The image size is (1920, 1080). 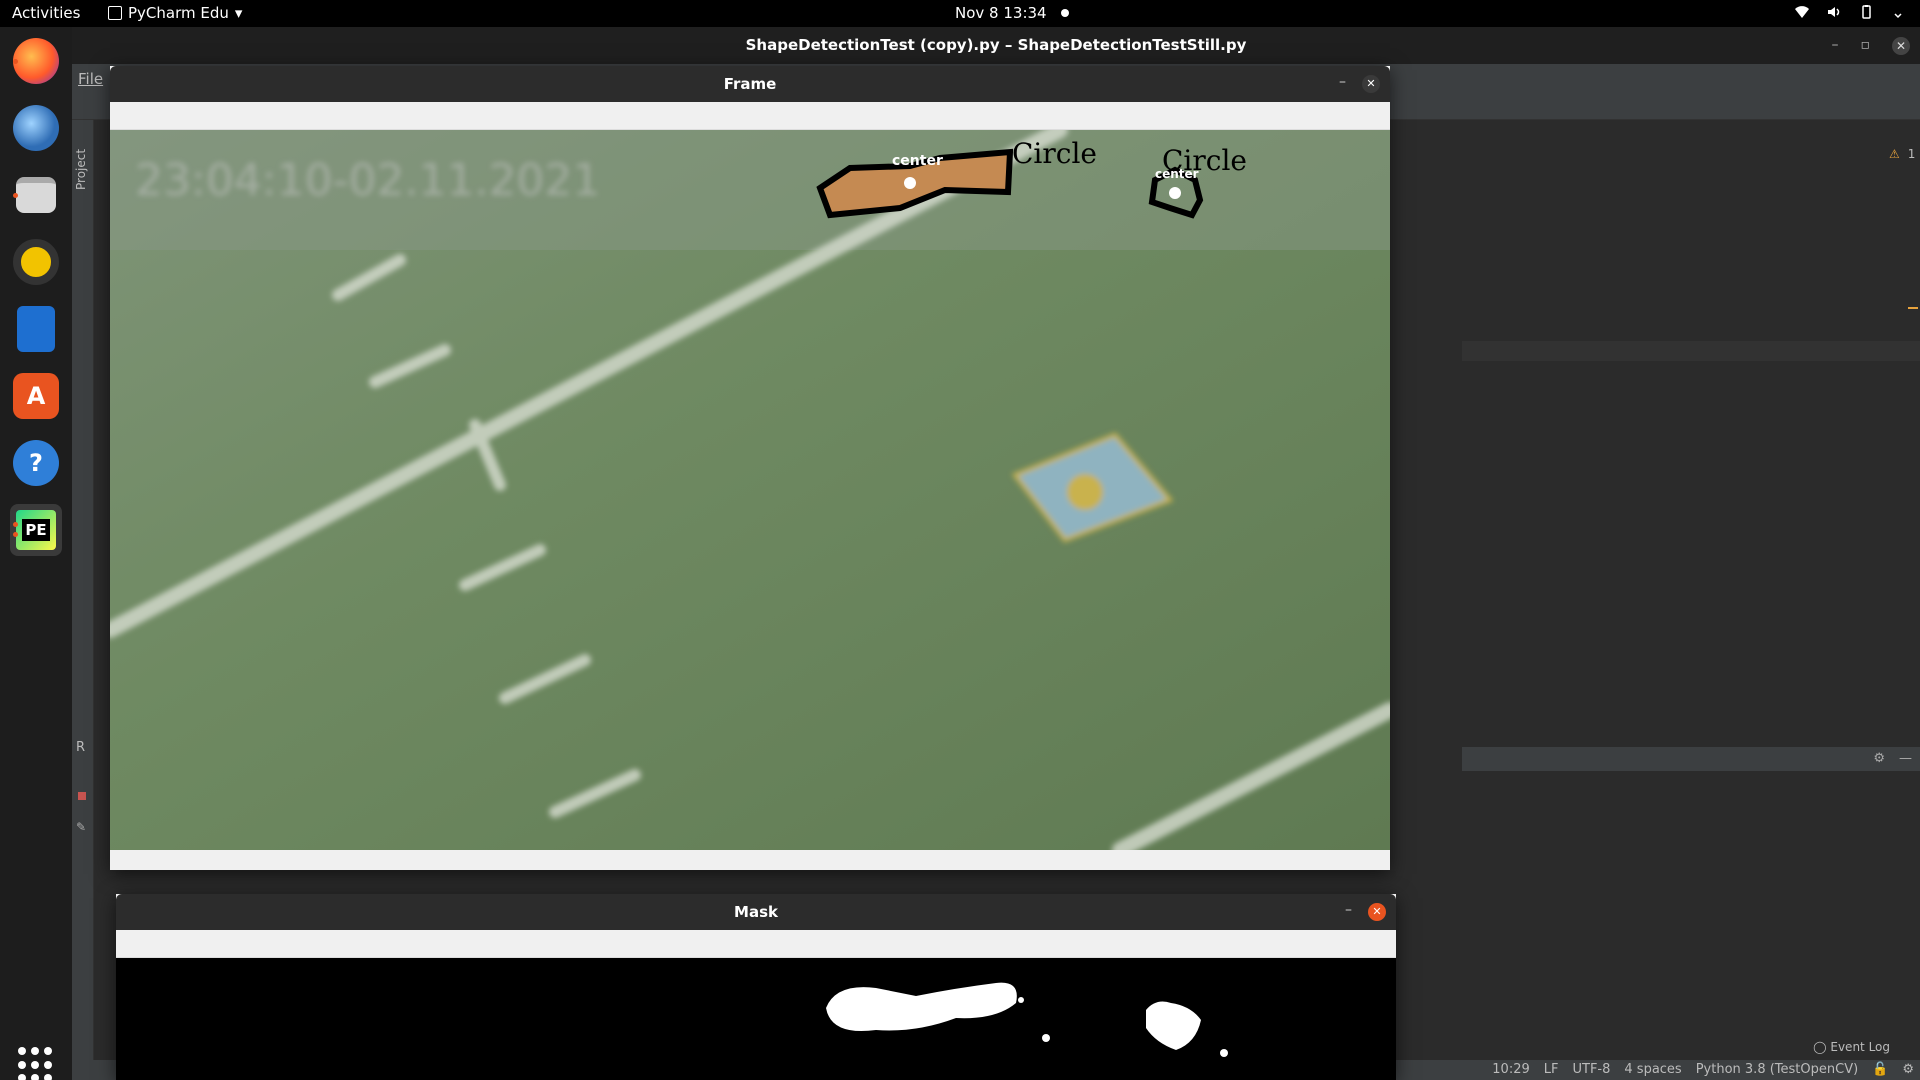 What do you see at coordinates (1905, 758) in the screenshot?
I see `hide-panel-icon: —` at bounding box center [1905, 758].